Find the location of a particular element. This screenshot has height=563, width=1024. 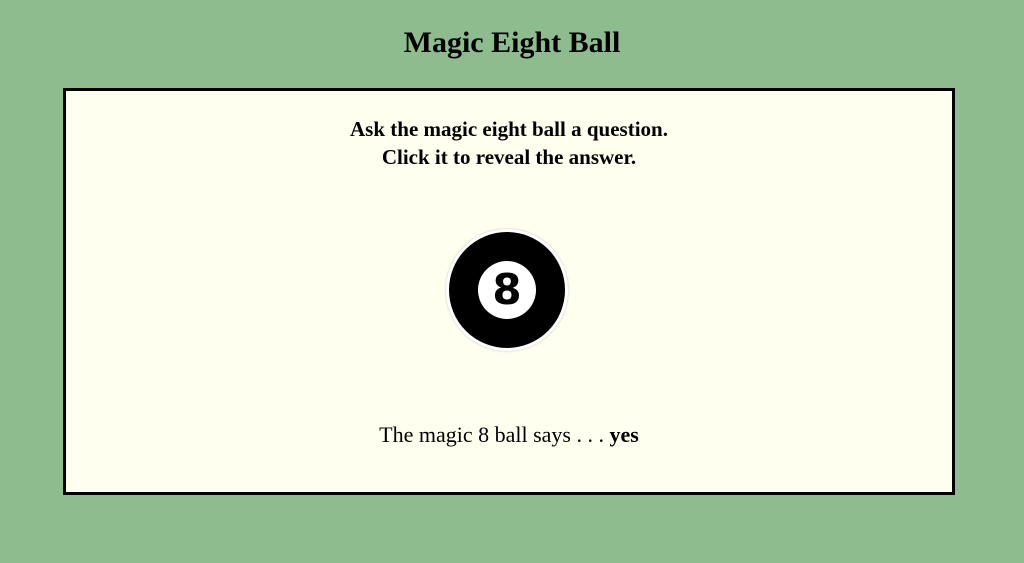

eight-ball-icon: 8 is located at coordinates (507, 290).